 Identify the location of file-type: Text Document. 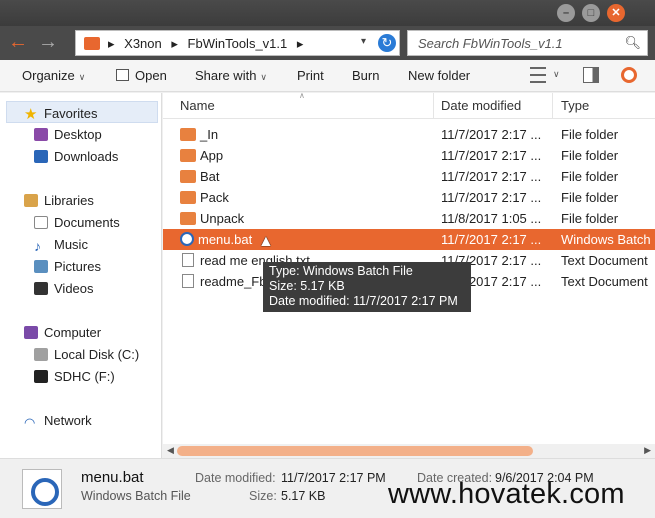
(604, 281).